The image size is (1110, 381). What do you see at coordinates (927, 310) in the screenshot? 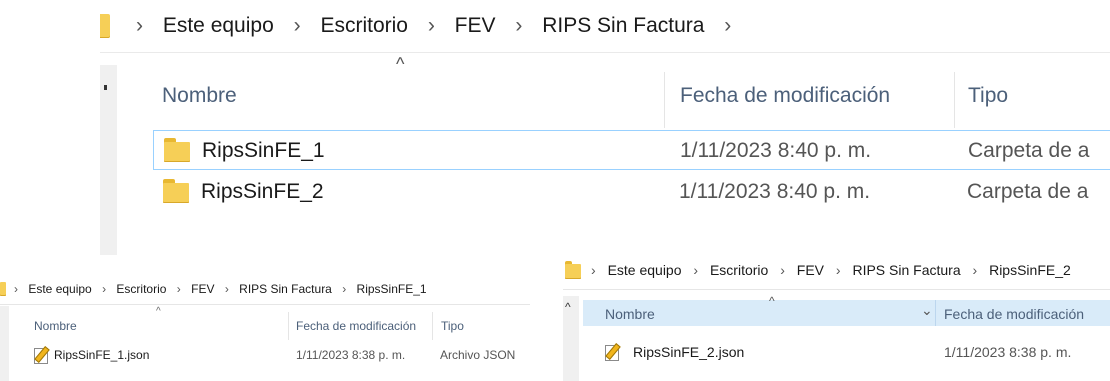
I see `column-dropdown-icon: ⌄` at bounding box center [927, 310].